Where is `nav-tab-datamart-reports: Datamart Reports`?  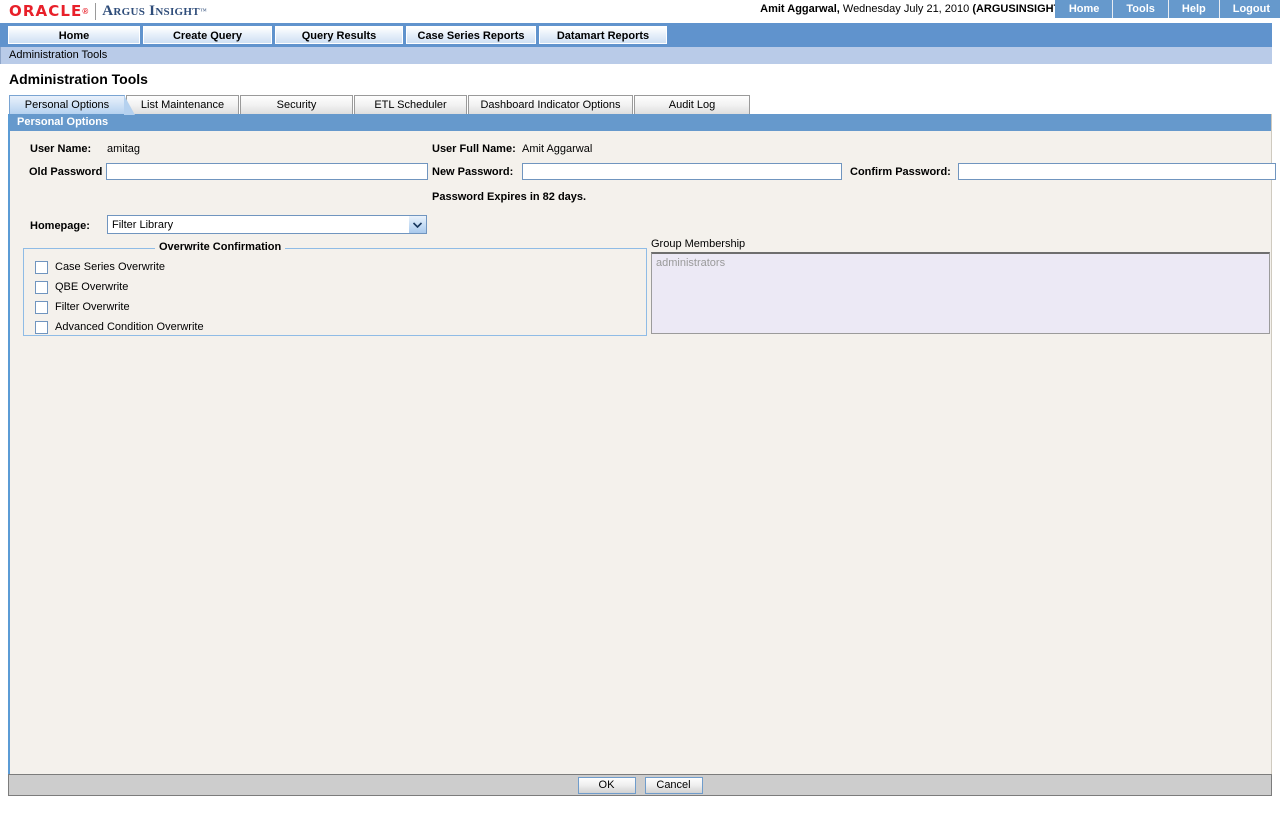
nav-tab-datamart-reports: Datamart Reports is located at coordinates (603, 35).